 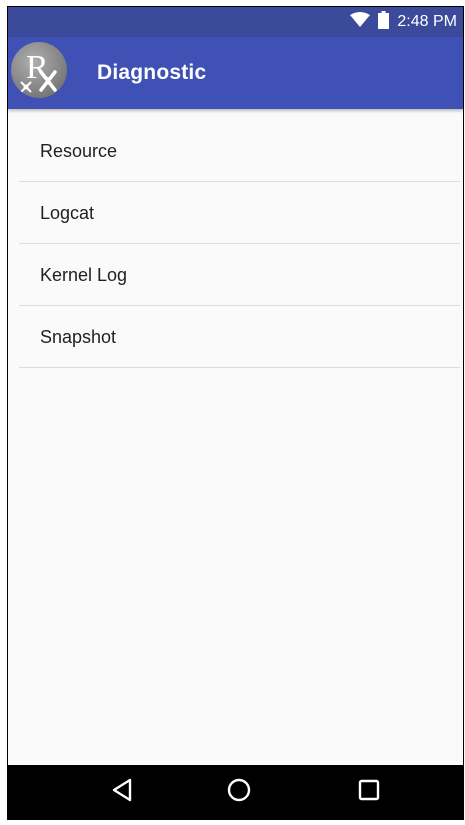 What do you see at coordinates (235, 22) in the screenshot?
I see `status-bar: 2:48 PM` at bounding box center [235, 22].